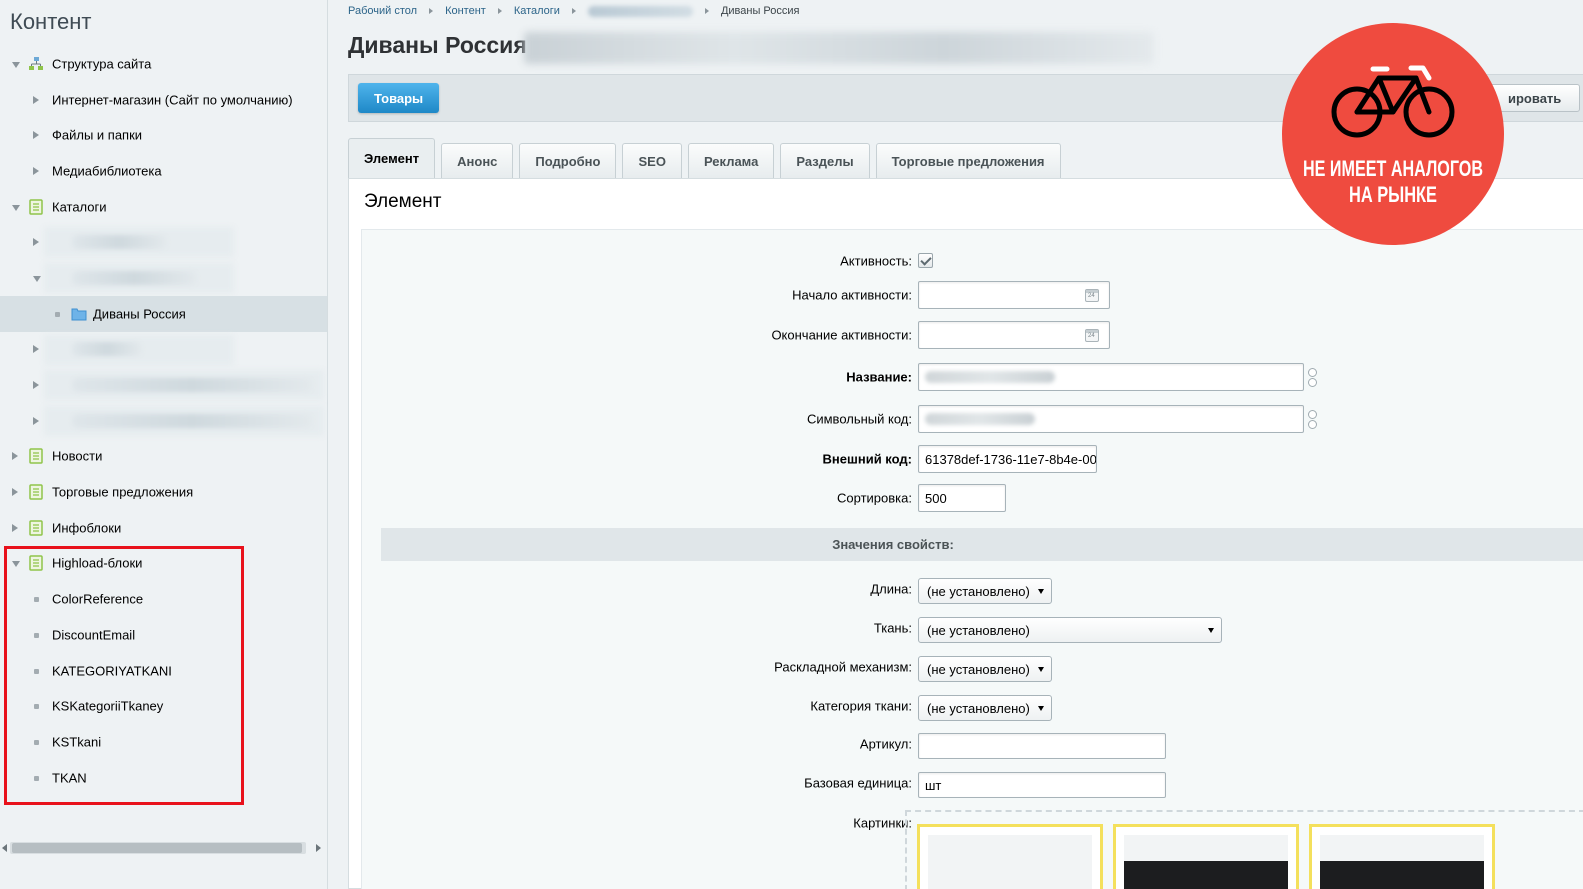 The height and width of the screenshot is (889, 1583). I want to click on form-row-length: Длина: (не установлено), so click(972, 592).